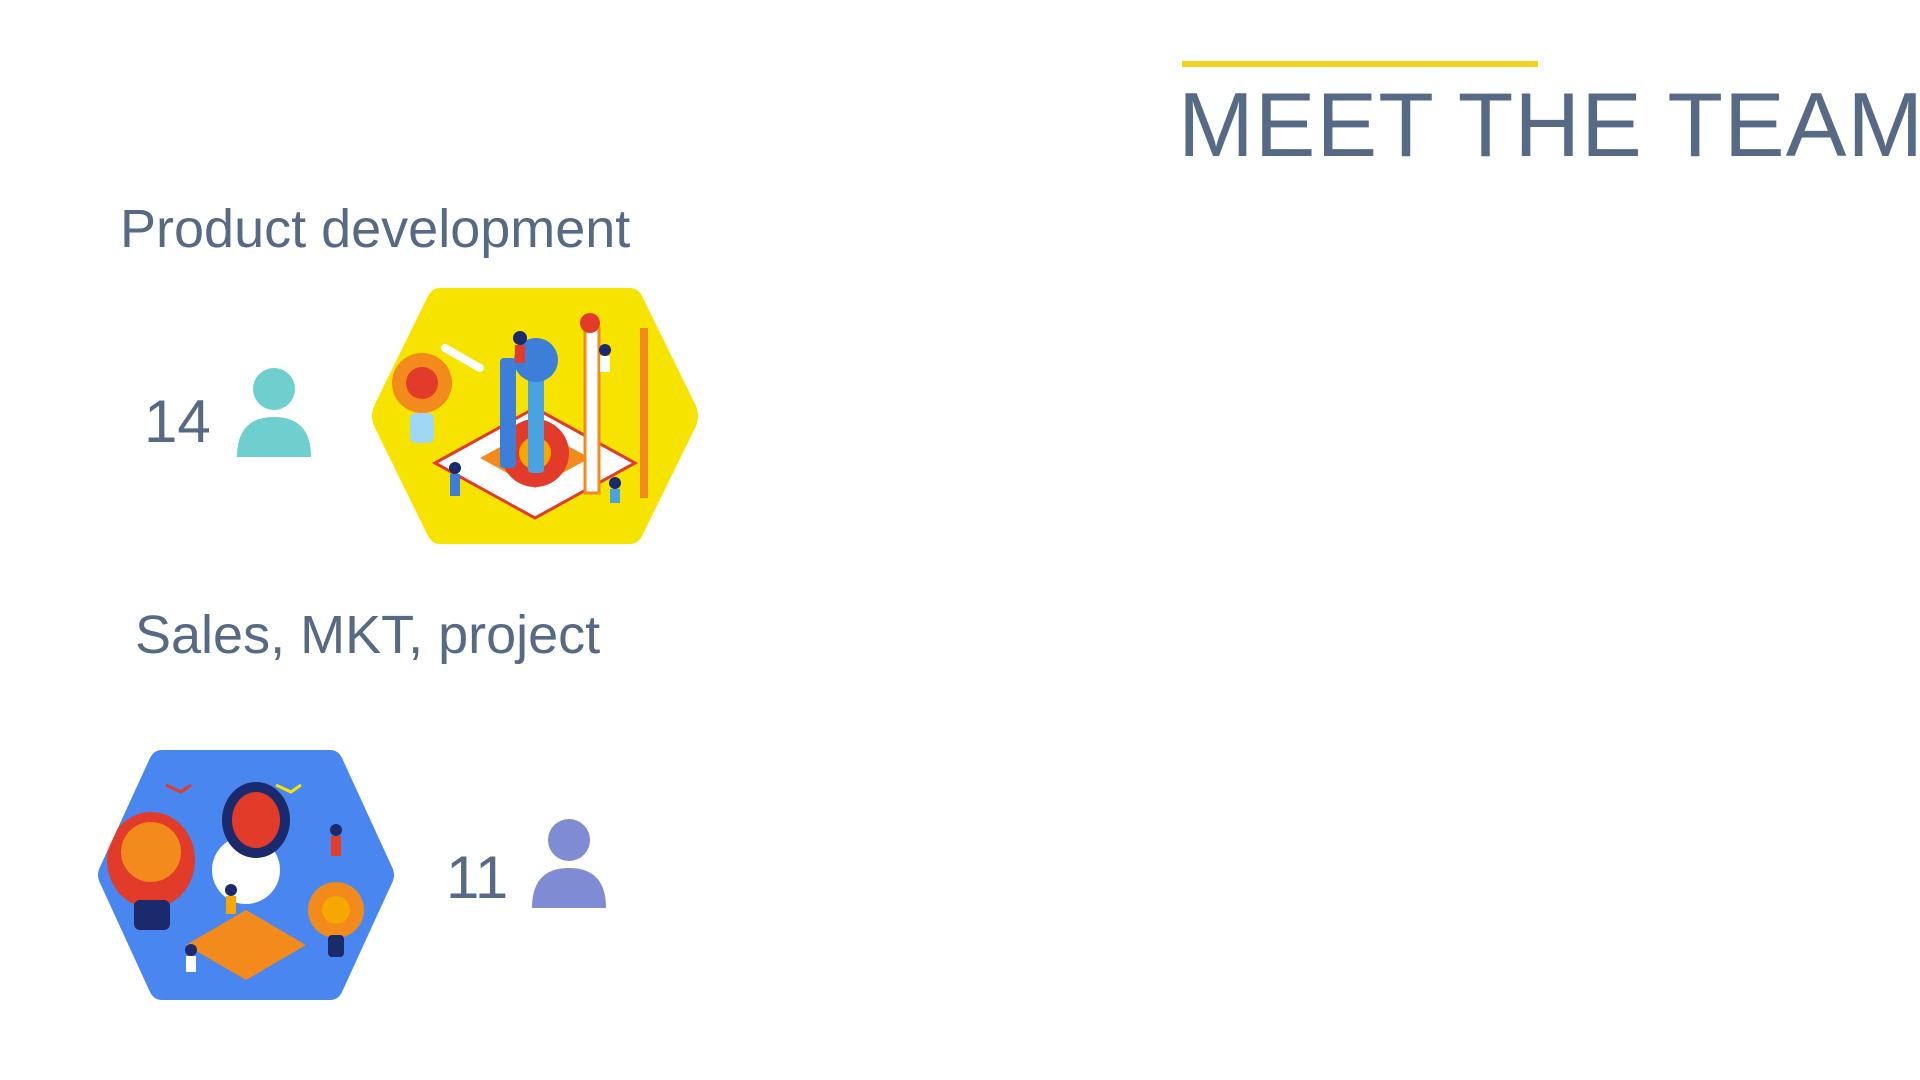  What do you see at coordinates (368, 635) in the screenshot?
I see `team-title-sales-mkt-project: Sales, MKT, project` at bounding box center [368, 635].